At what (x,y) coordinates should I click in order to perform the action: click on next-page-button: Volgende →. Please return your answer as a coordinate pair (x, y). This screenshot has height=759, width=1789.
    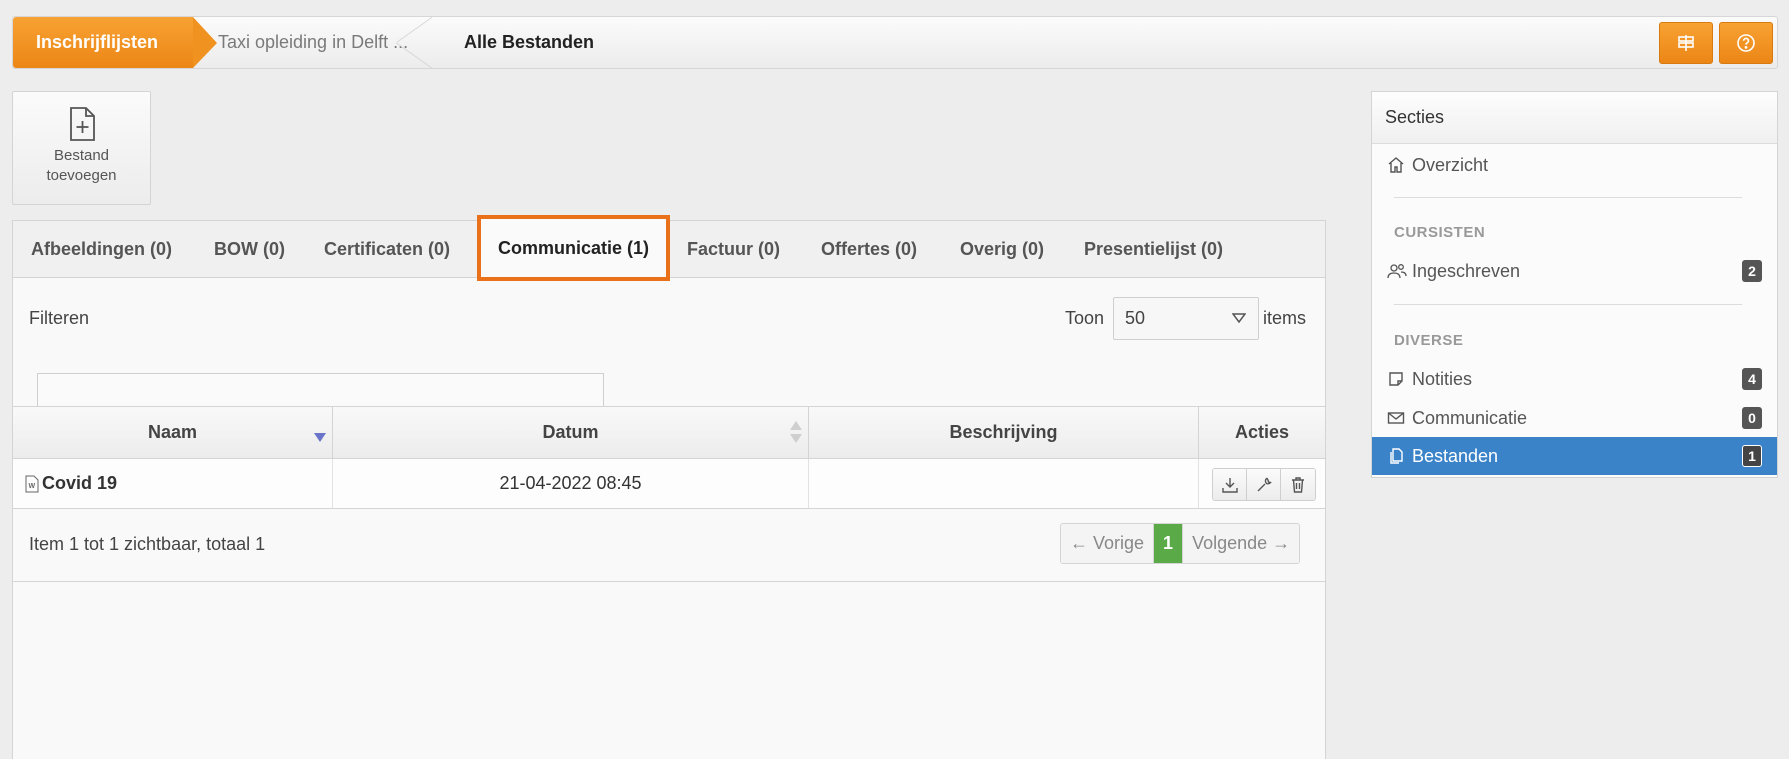
    Looking at the image, I should click on (1241, 543).